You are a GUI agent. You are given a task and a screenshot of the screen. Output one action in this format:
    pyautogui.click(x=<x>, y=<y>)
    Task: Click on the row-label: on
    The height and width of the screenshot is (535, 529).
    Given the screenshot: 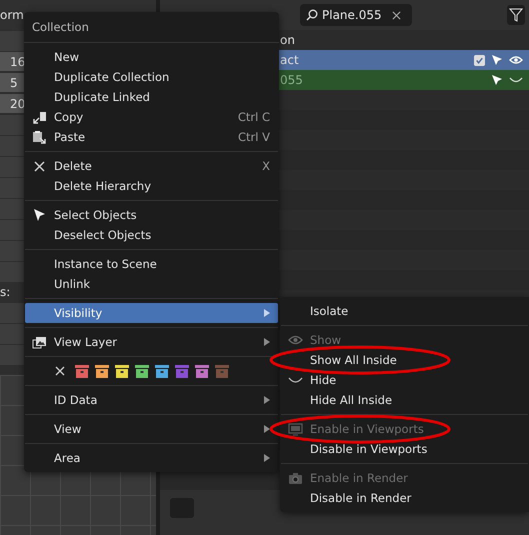 What is the action you would take?
    pyautogui.click(x=287, y=40)
    